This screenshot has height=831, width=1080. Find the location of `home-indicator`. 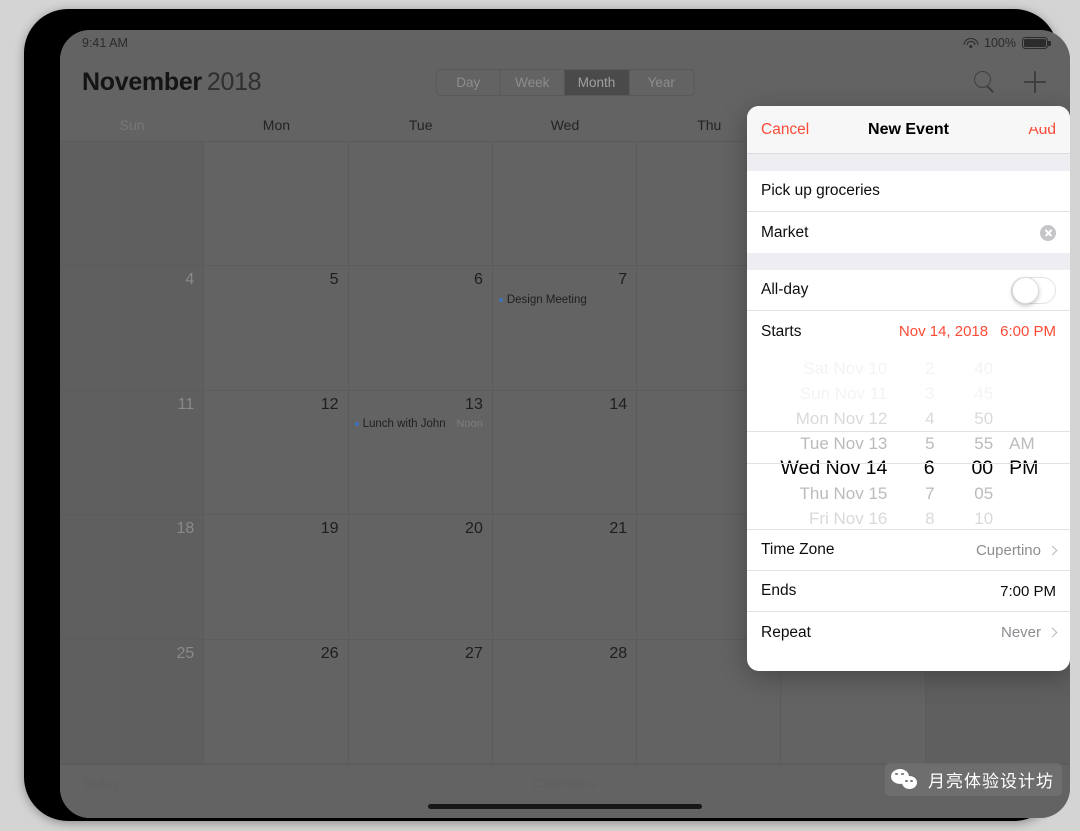

home-indicator is located at coordinates (565, 806).